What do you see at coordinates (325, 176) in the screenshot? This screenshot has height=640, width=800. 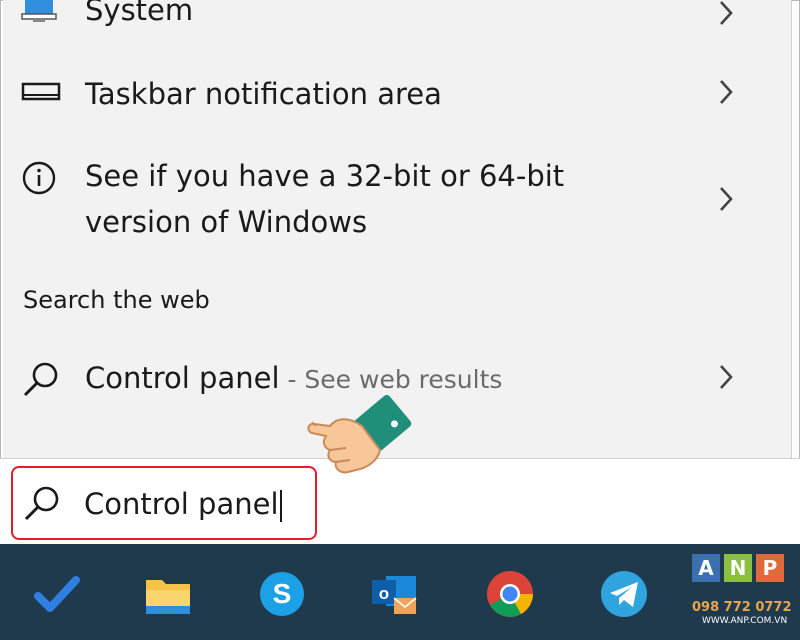 I see `result-label-line1: See if you have a 32-bit or 64-bit` at bounding box center [325, 176].